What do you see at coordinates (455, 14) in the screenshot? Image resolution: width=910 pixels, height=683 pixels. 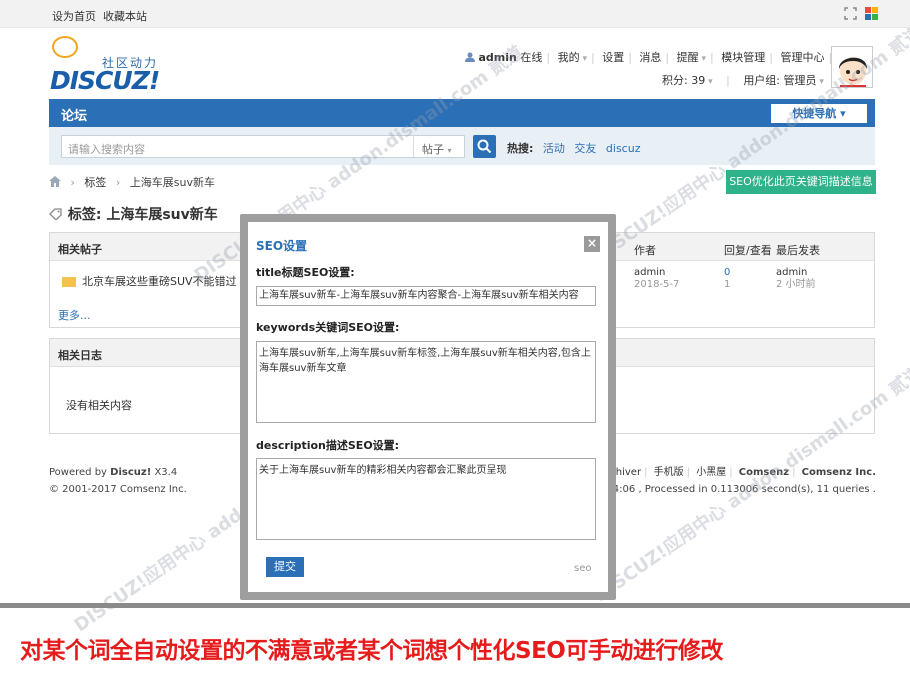 I see `top-bar: 设为首页 收藏本站` at bounding box center [455, 14].